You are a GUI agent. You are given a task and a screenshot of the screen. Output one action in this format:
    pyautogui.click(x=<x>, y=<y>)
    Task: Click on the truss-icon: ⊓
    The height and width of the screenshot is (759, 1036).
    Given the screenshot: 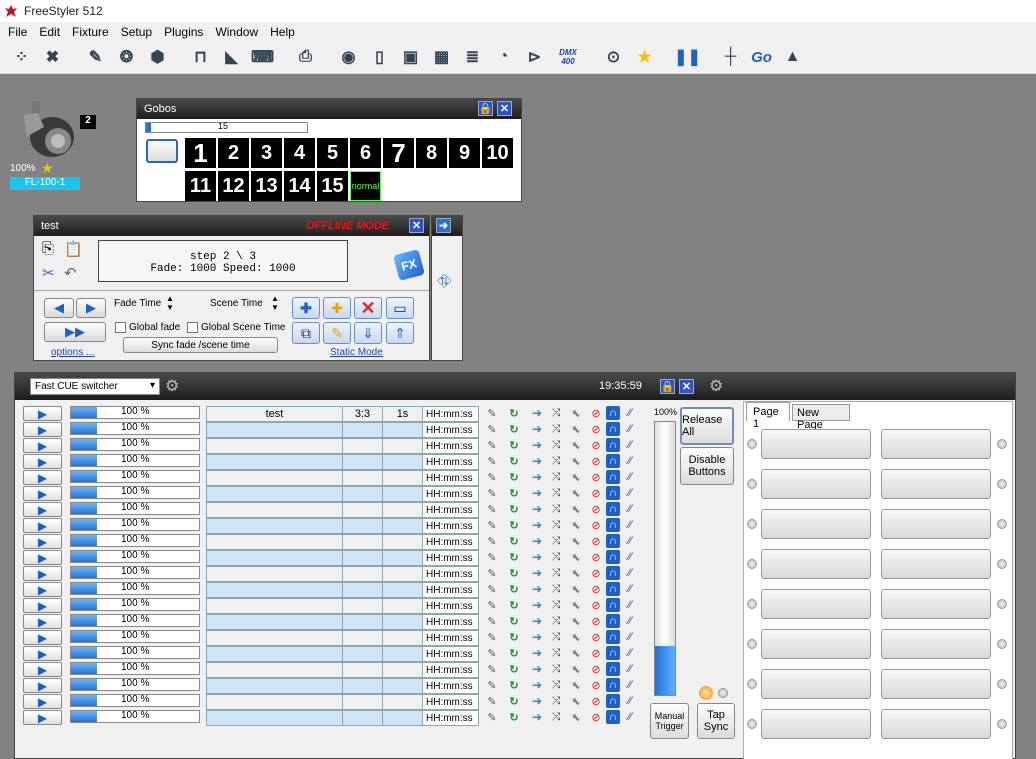 What is the action you would take?
    pyautogui.click(x=200, y=57)
    